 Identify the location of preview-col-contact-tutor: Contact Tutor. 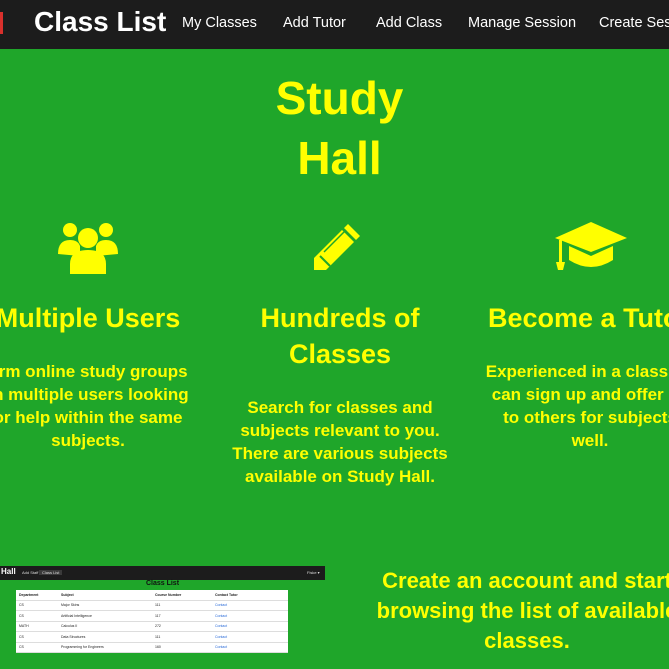
(250, 595).